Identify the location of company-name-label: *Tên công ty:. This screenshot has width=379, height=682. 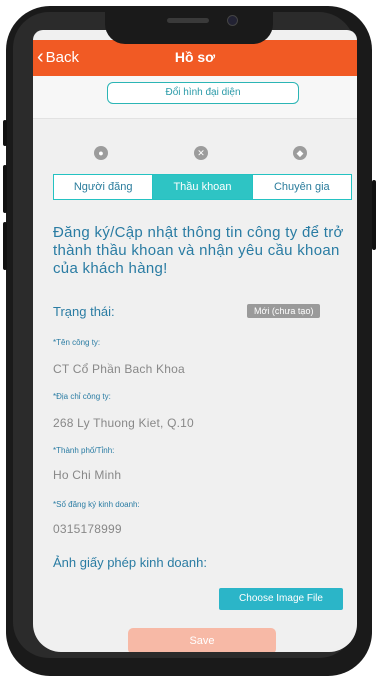
(77, 342).